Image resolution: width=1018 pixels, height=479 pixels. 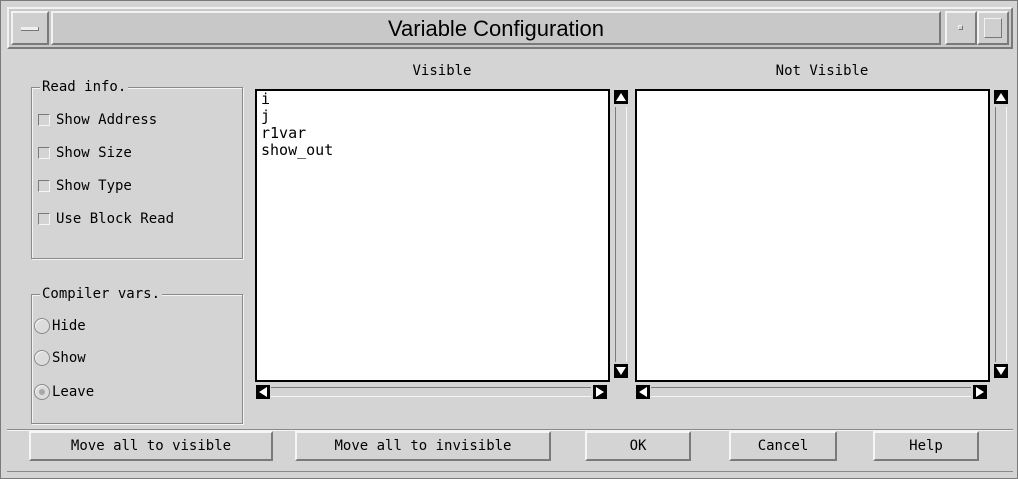 I want to click on minimize-icon, so click(x=960, y=27).